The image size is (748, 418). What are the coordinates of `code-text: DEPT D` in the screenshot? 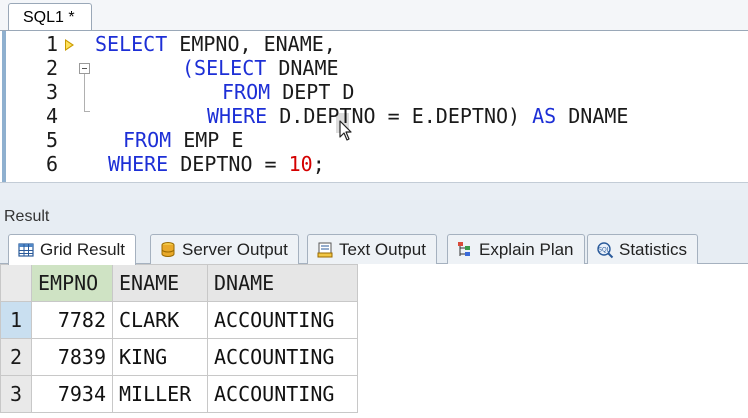 It's located at (312, 92).